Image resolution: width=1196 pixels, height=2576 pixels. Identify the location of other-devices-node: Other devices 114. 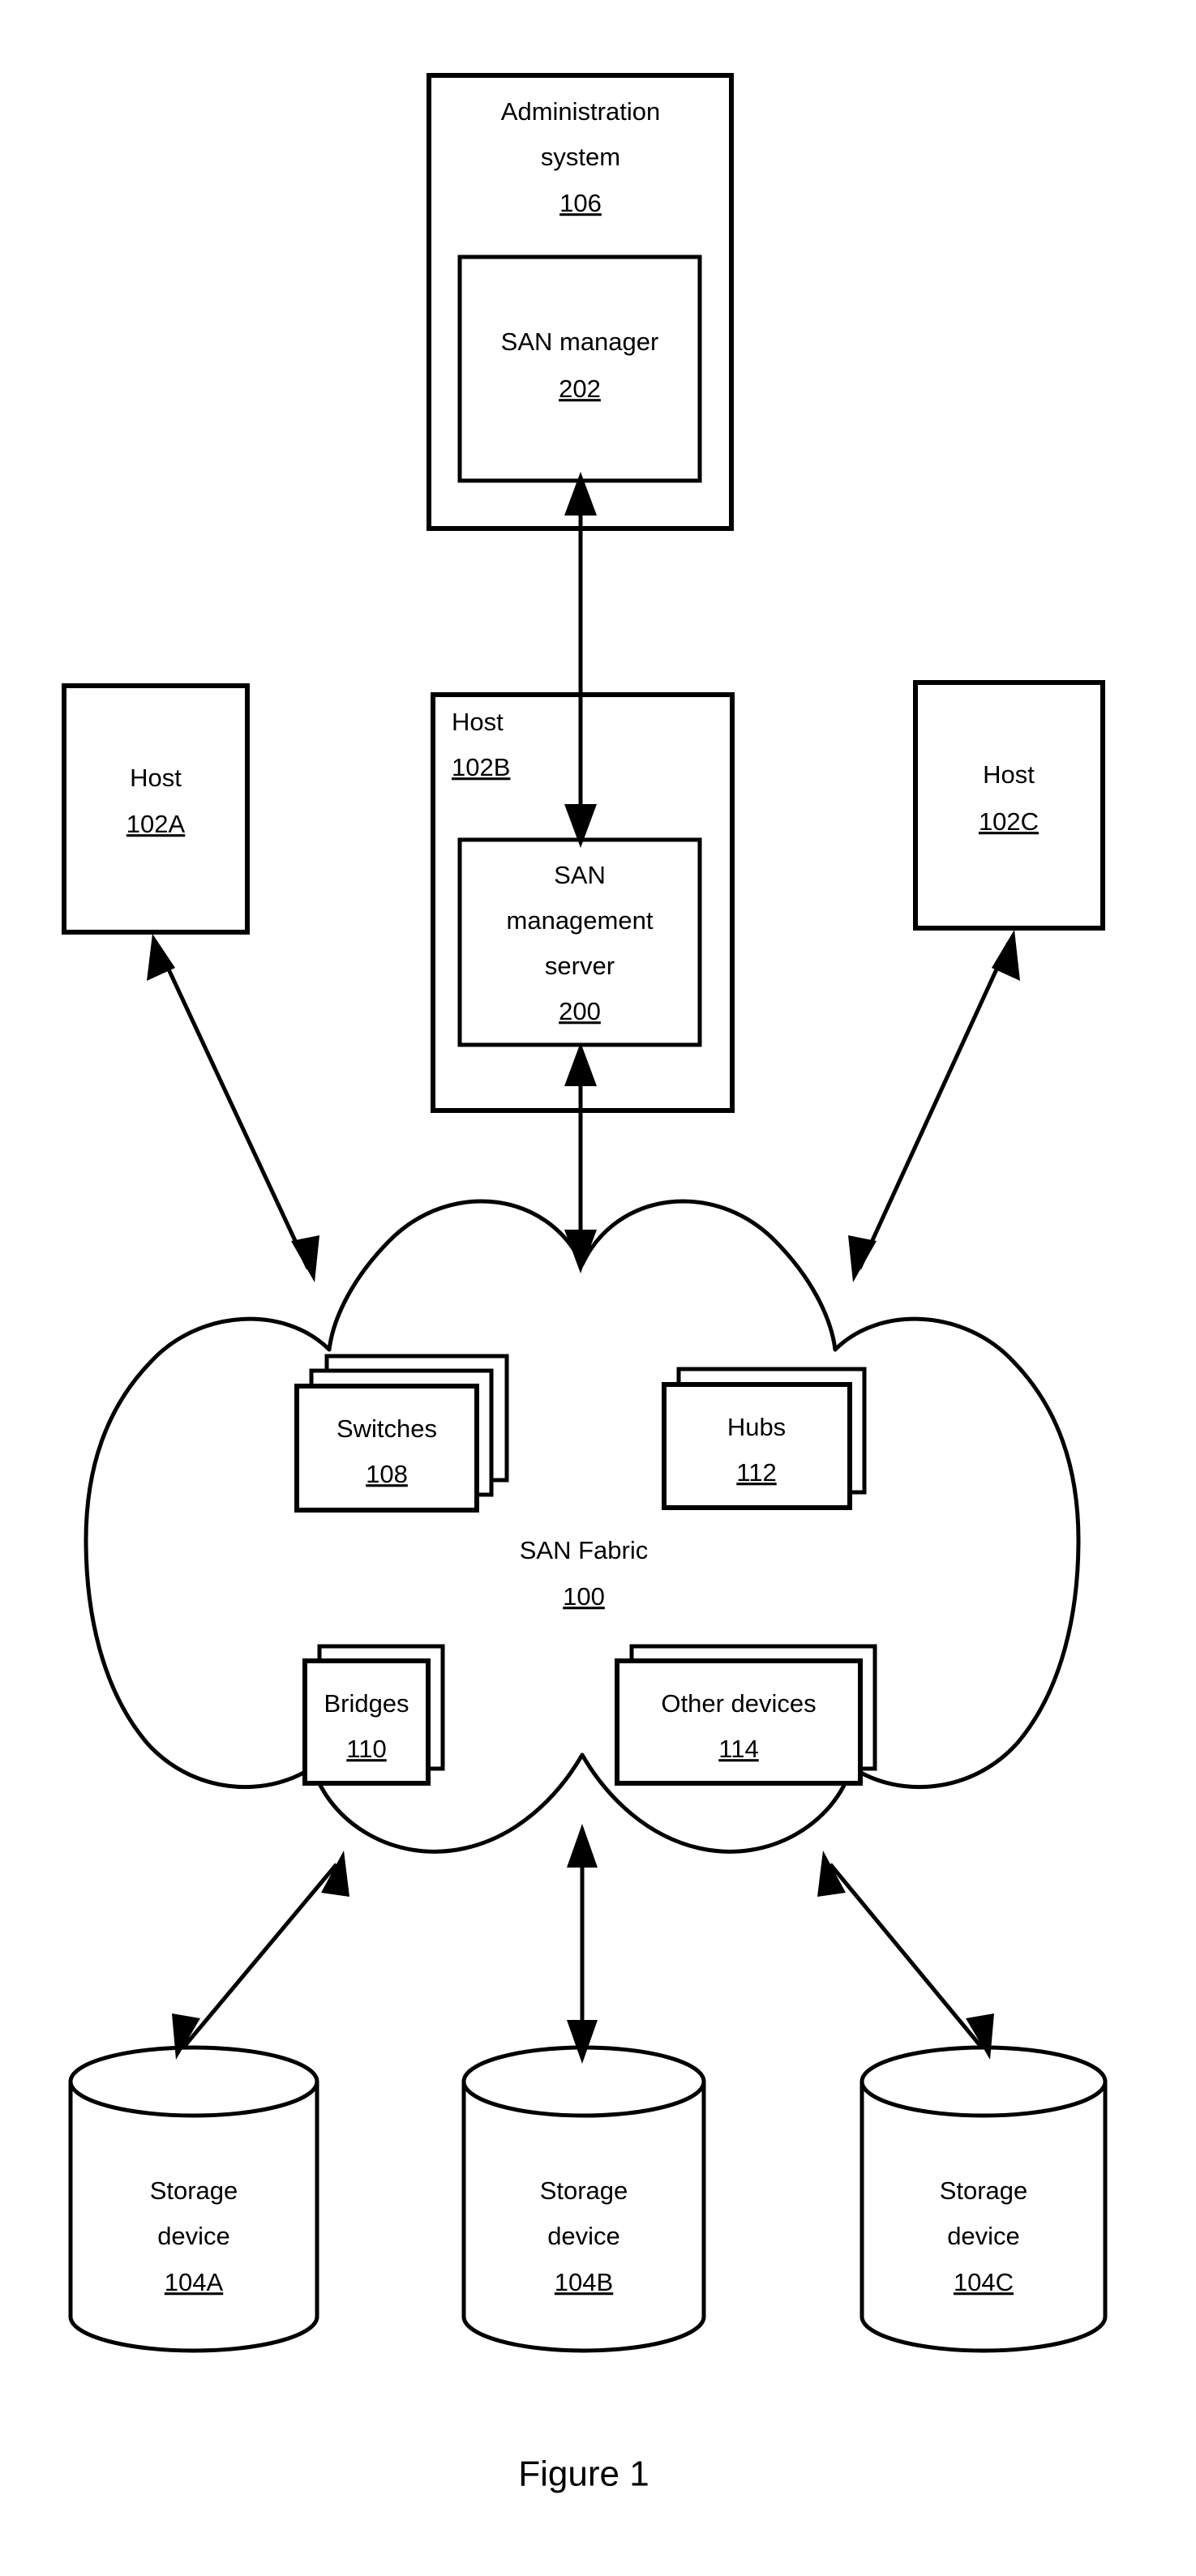
(746, 1715).